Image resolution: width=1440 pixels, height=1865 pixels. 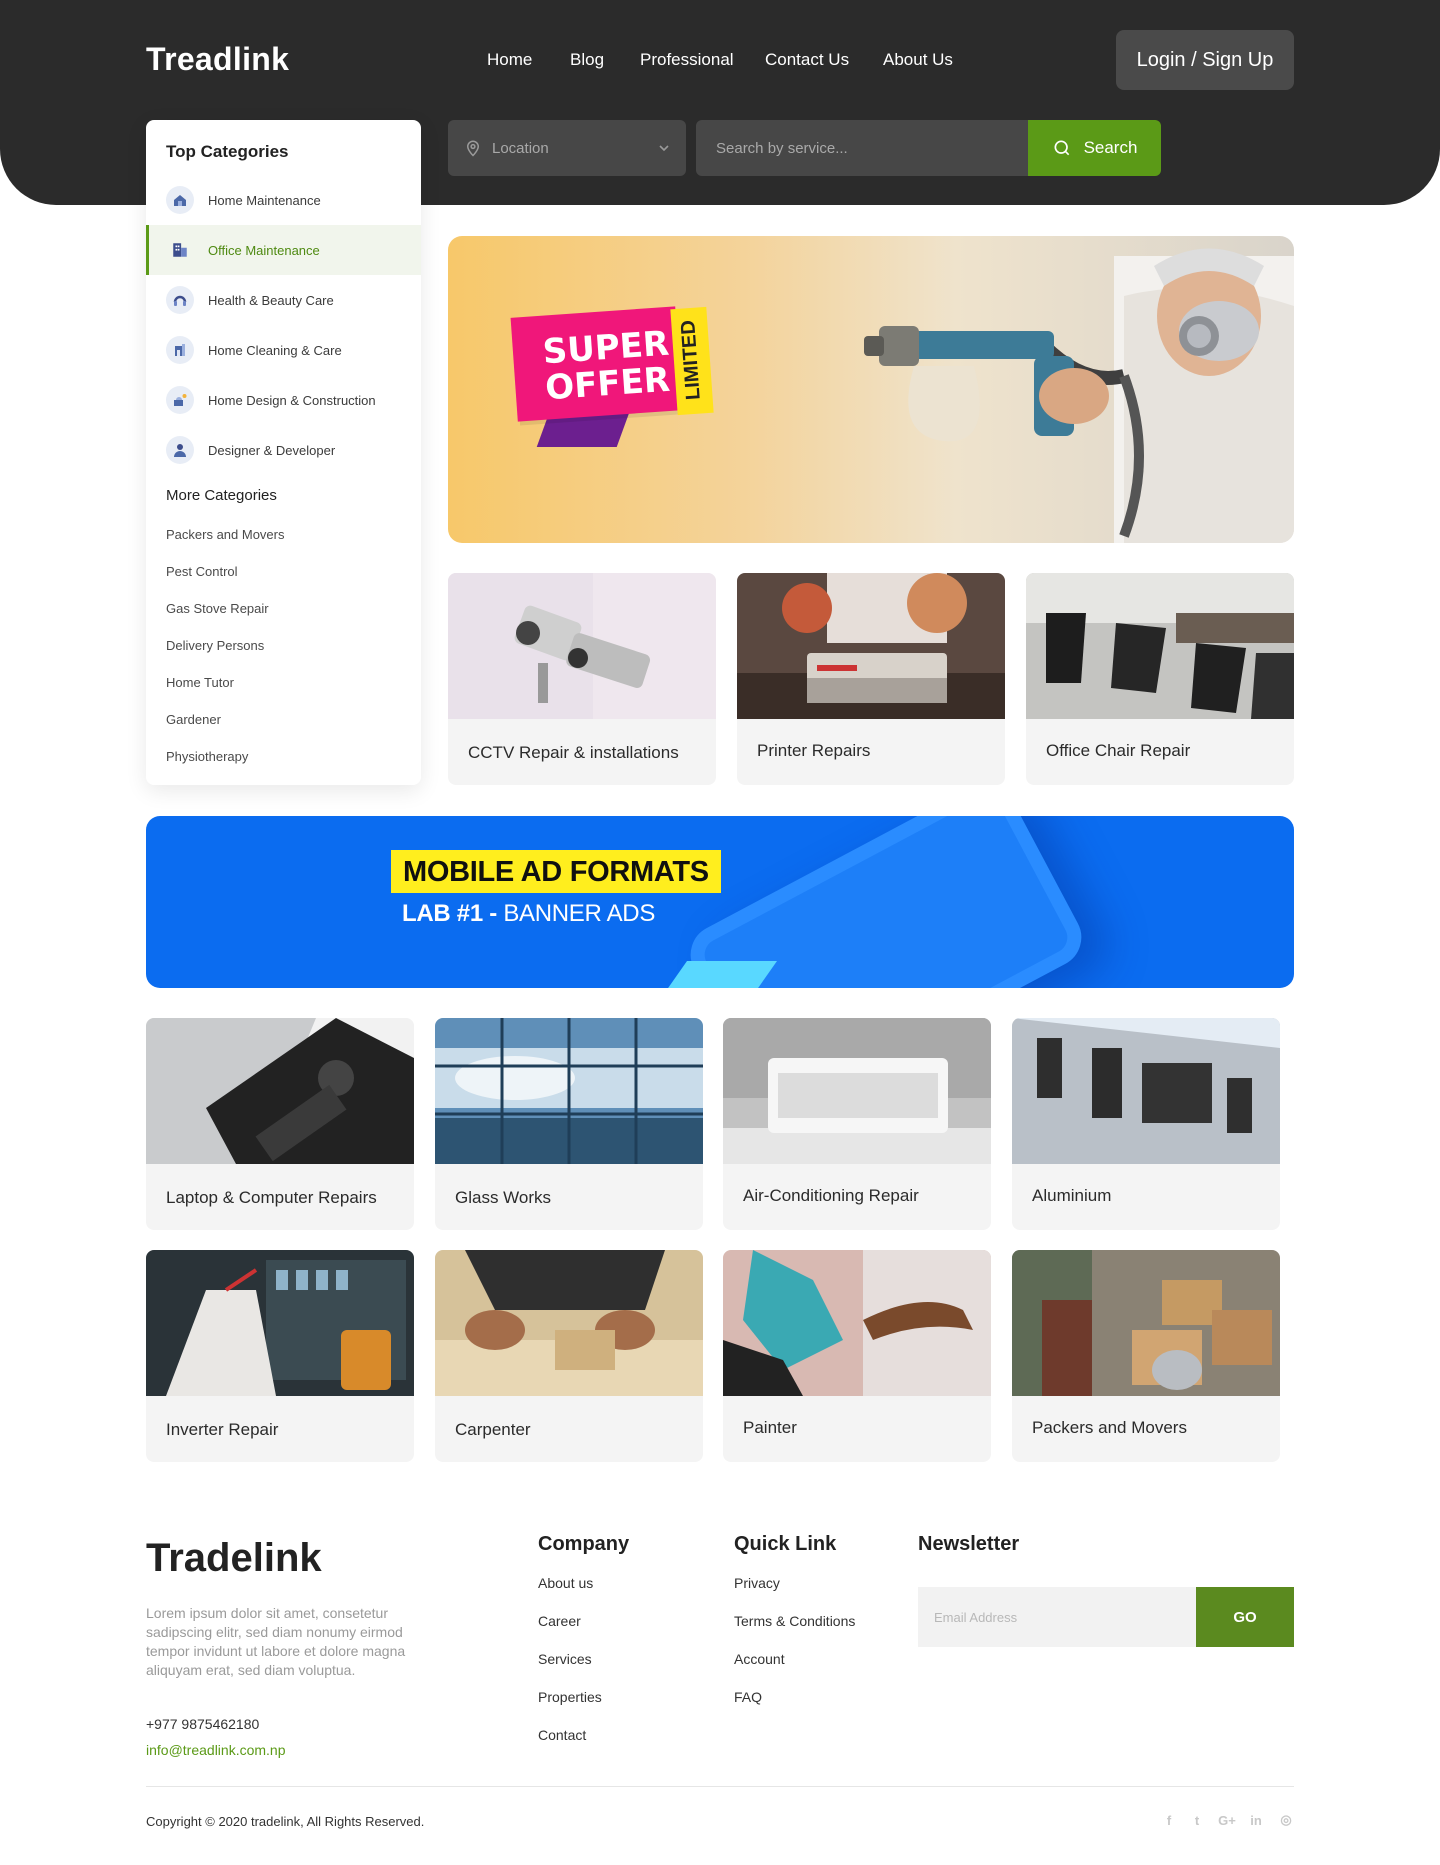 What do you see at coordinates (271, 300) in the screenshot?
I see `sidebar-item-label: Health & Beauty Care` at bounding box center [271, 300].